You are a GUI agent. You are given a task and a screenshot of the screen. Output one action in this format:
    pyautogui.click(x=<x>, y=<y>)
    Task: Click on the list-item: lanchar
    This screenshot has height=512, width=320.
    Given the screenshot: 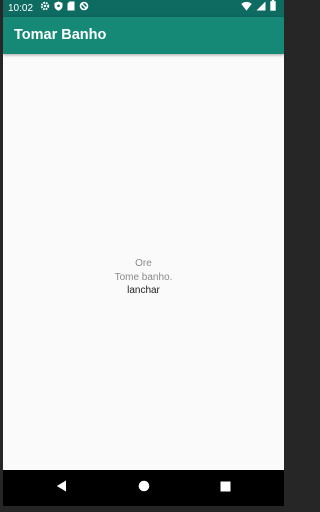 What is the action you would take?
    pyautogui.click(x=143, y=291)
    